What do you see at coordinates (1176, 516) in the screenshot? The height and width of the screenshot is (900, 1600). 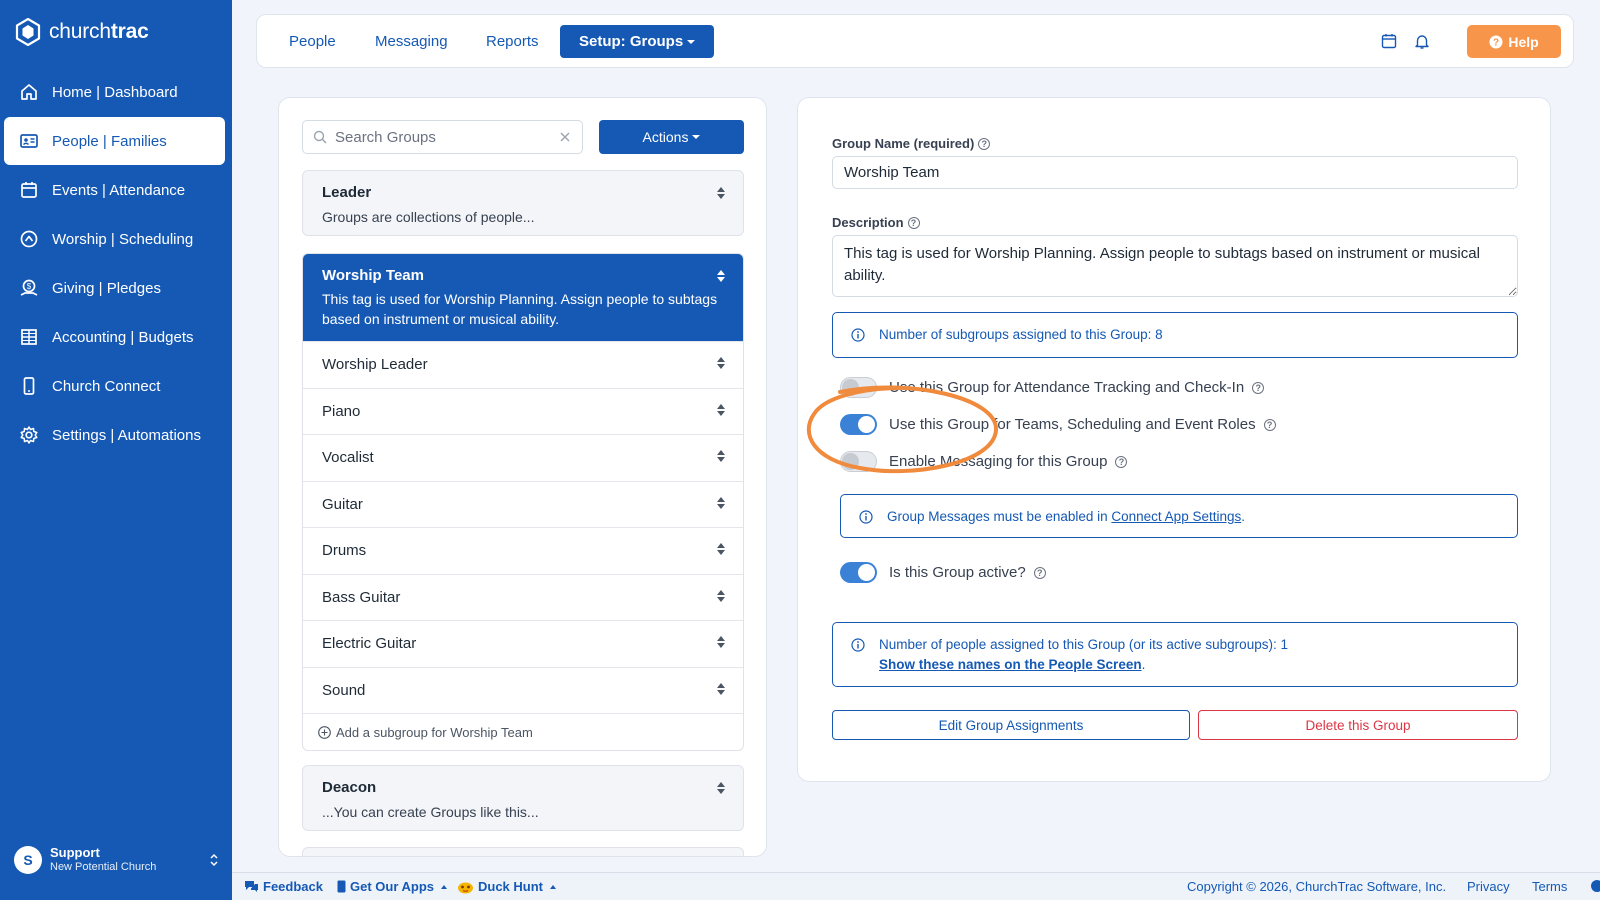 I see `connect-app-settings-link: Connect App Settings` at bounding box center [1176, 516].